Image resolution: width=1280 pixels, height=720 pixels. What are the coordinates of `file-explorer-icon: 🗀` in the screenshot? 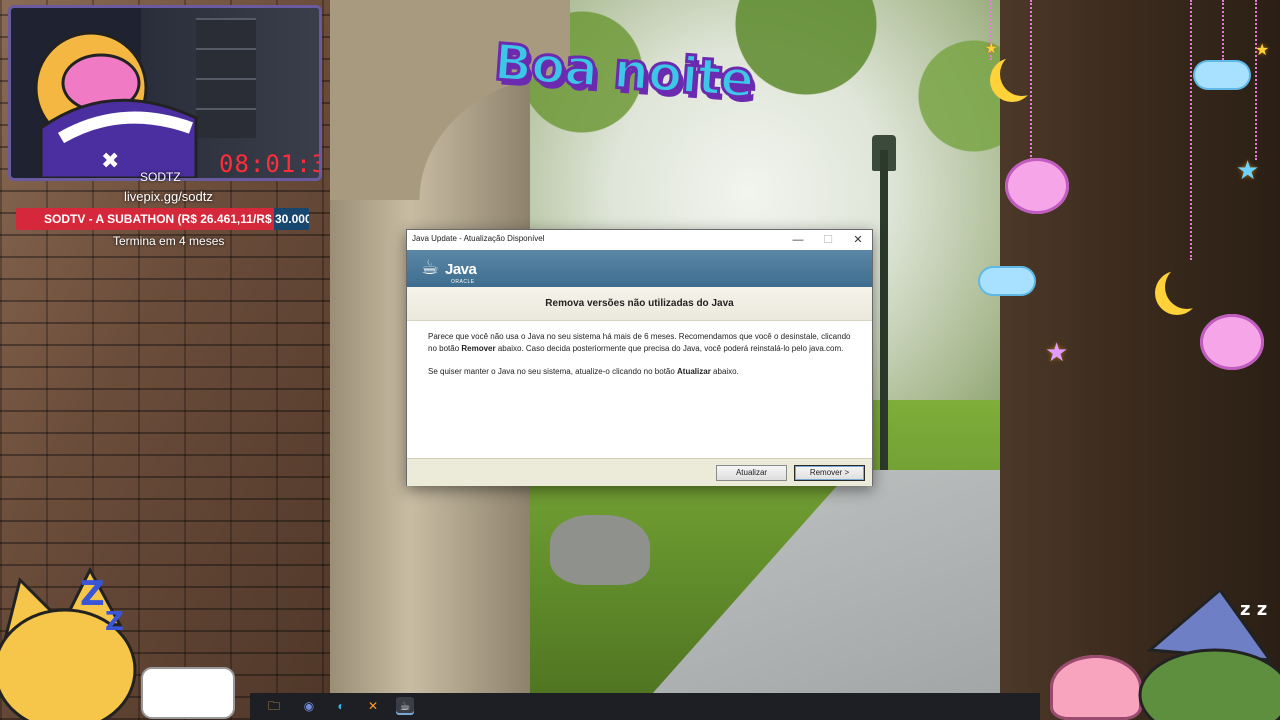 It's located at (274, 706).